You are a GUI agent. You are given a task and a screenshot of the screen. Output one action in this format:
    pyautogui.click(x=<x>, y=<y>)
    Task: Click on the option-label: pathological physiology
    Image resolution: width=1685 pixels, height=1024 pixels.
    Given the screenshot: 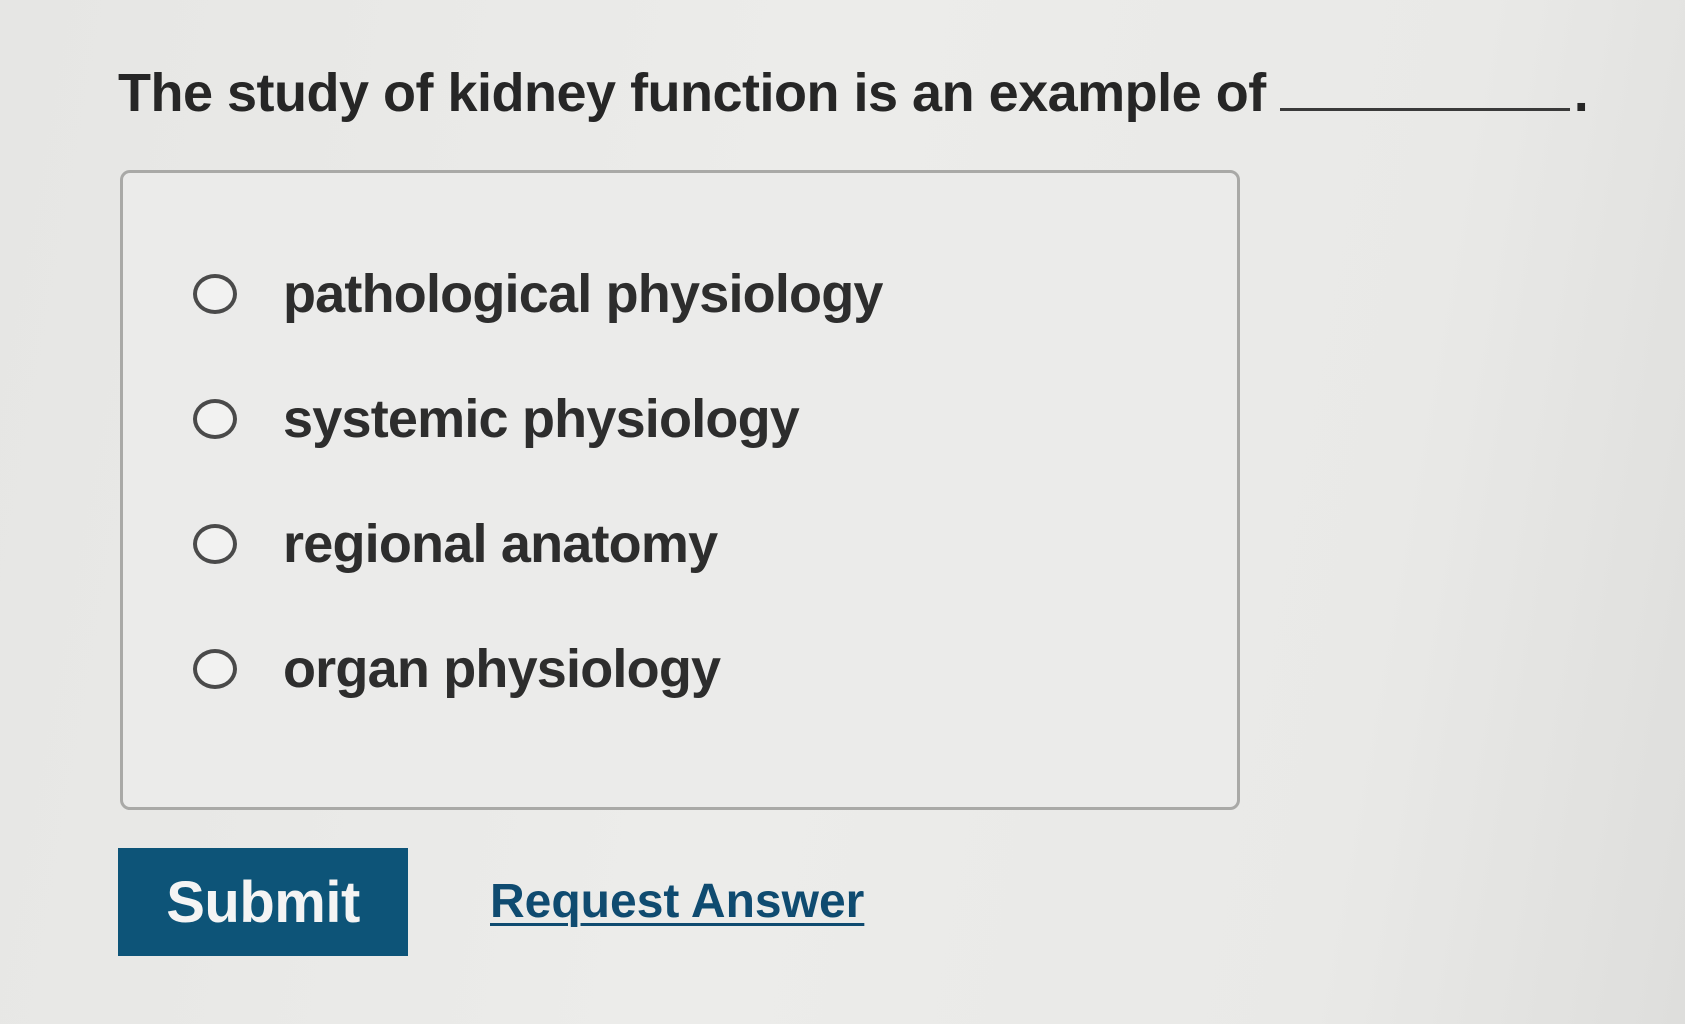 What is the action you would take?
    pyautogui.click(x=583, y=294)
    